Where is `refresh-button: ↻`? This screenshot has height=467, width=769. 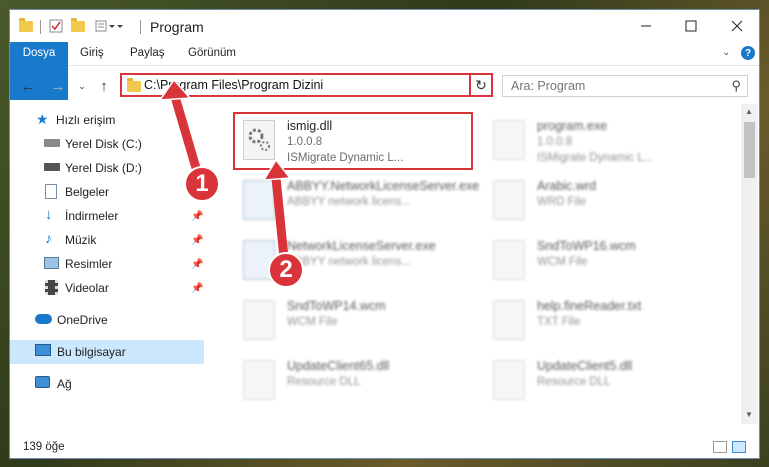
refresh-button: ↻ is located at coordinates (481, 85).